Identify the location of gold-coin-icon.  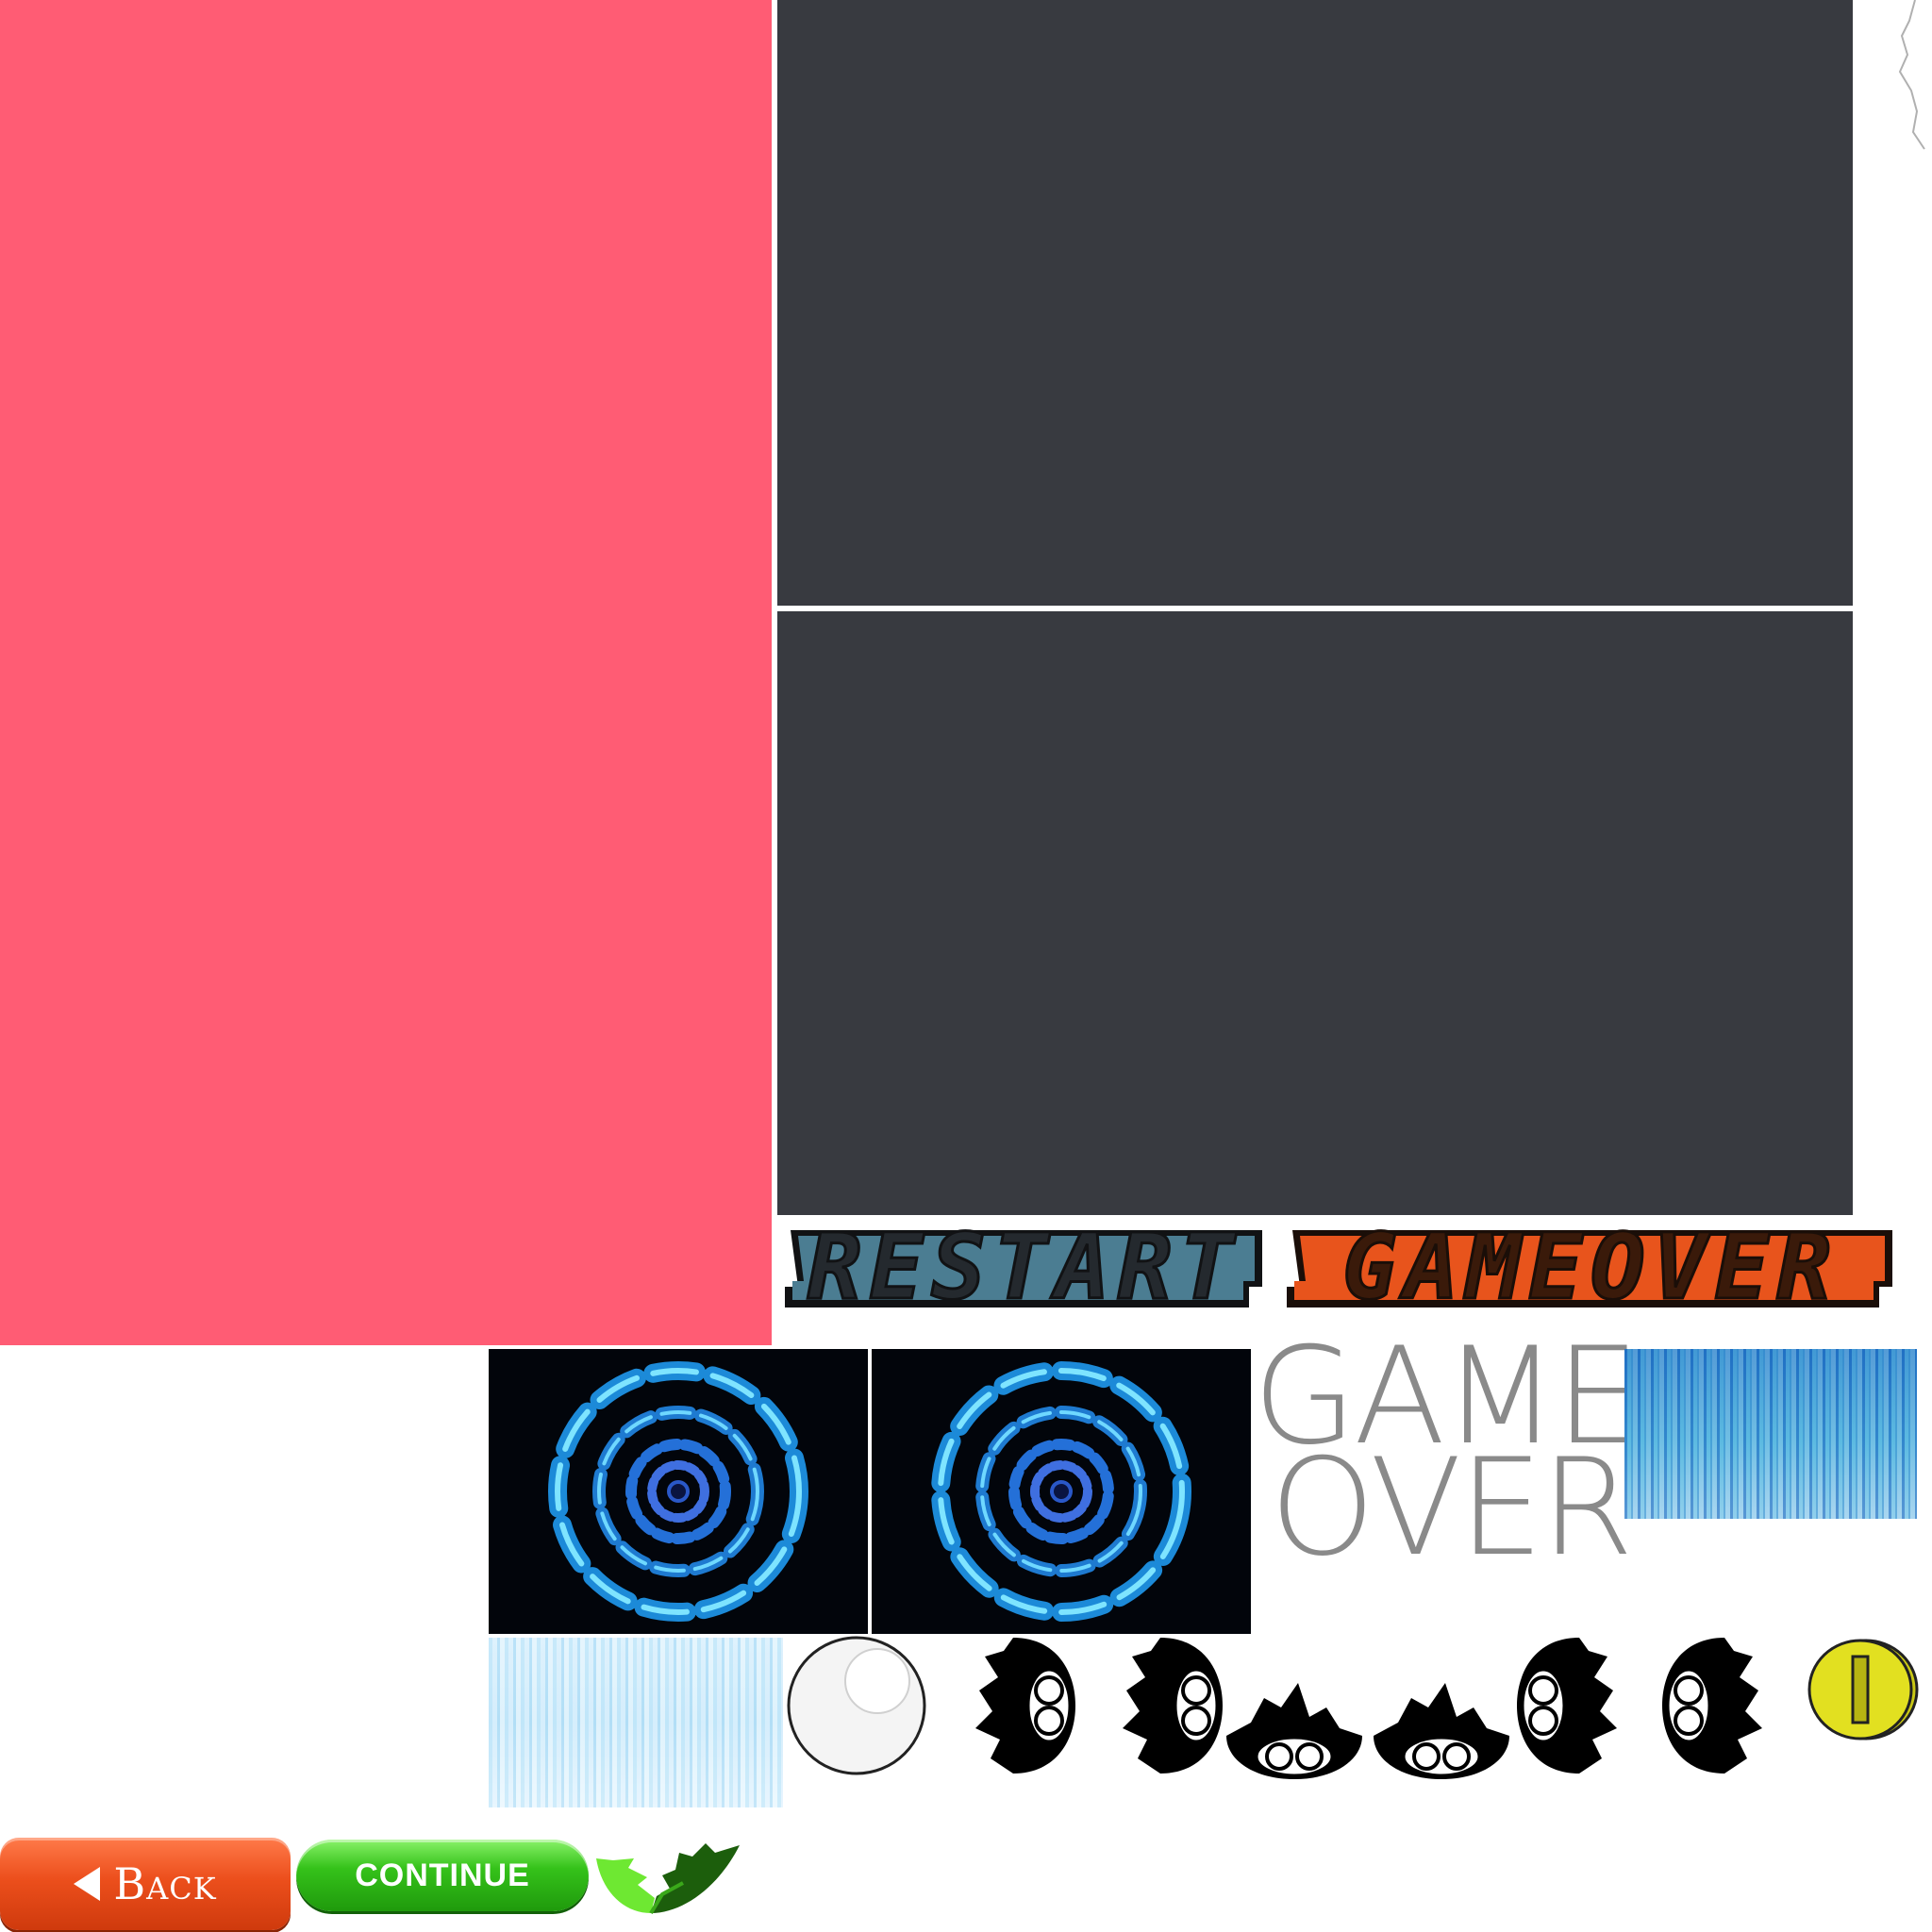
(1863, 1689).